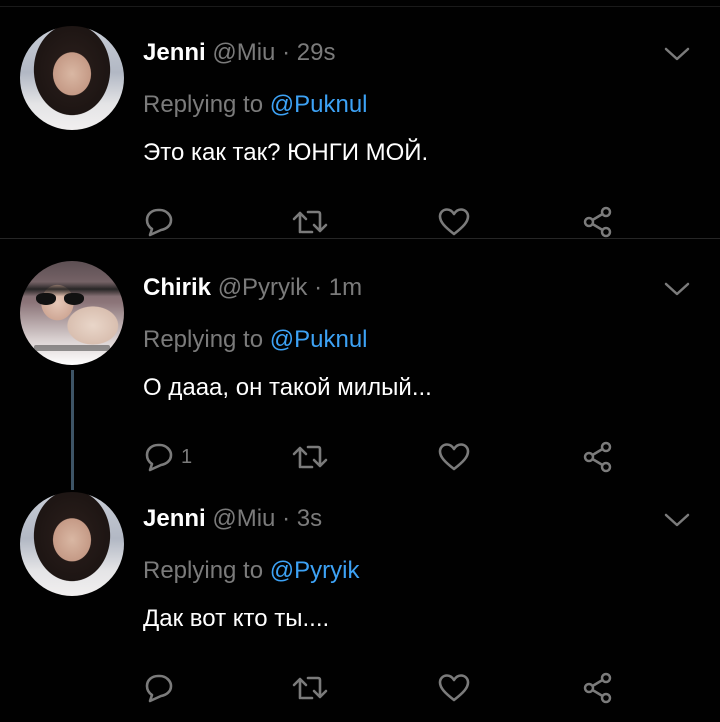  Describe the element at coordinates (315, 570) in the screenshot. I see `mention-link: @Pyryik` at that location.